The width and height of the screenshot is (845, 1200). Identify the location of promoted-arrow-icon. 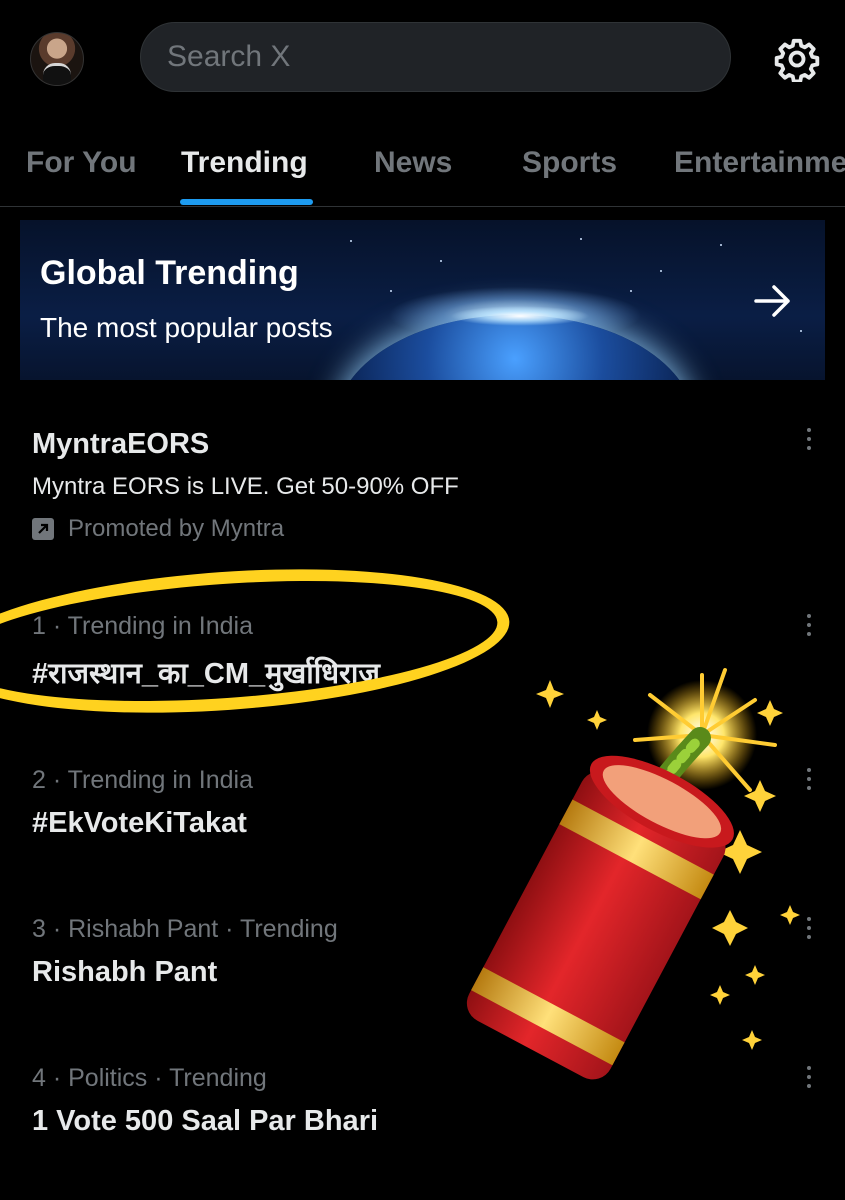
(43, 529).